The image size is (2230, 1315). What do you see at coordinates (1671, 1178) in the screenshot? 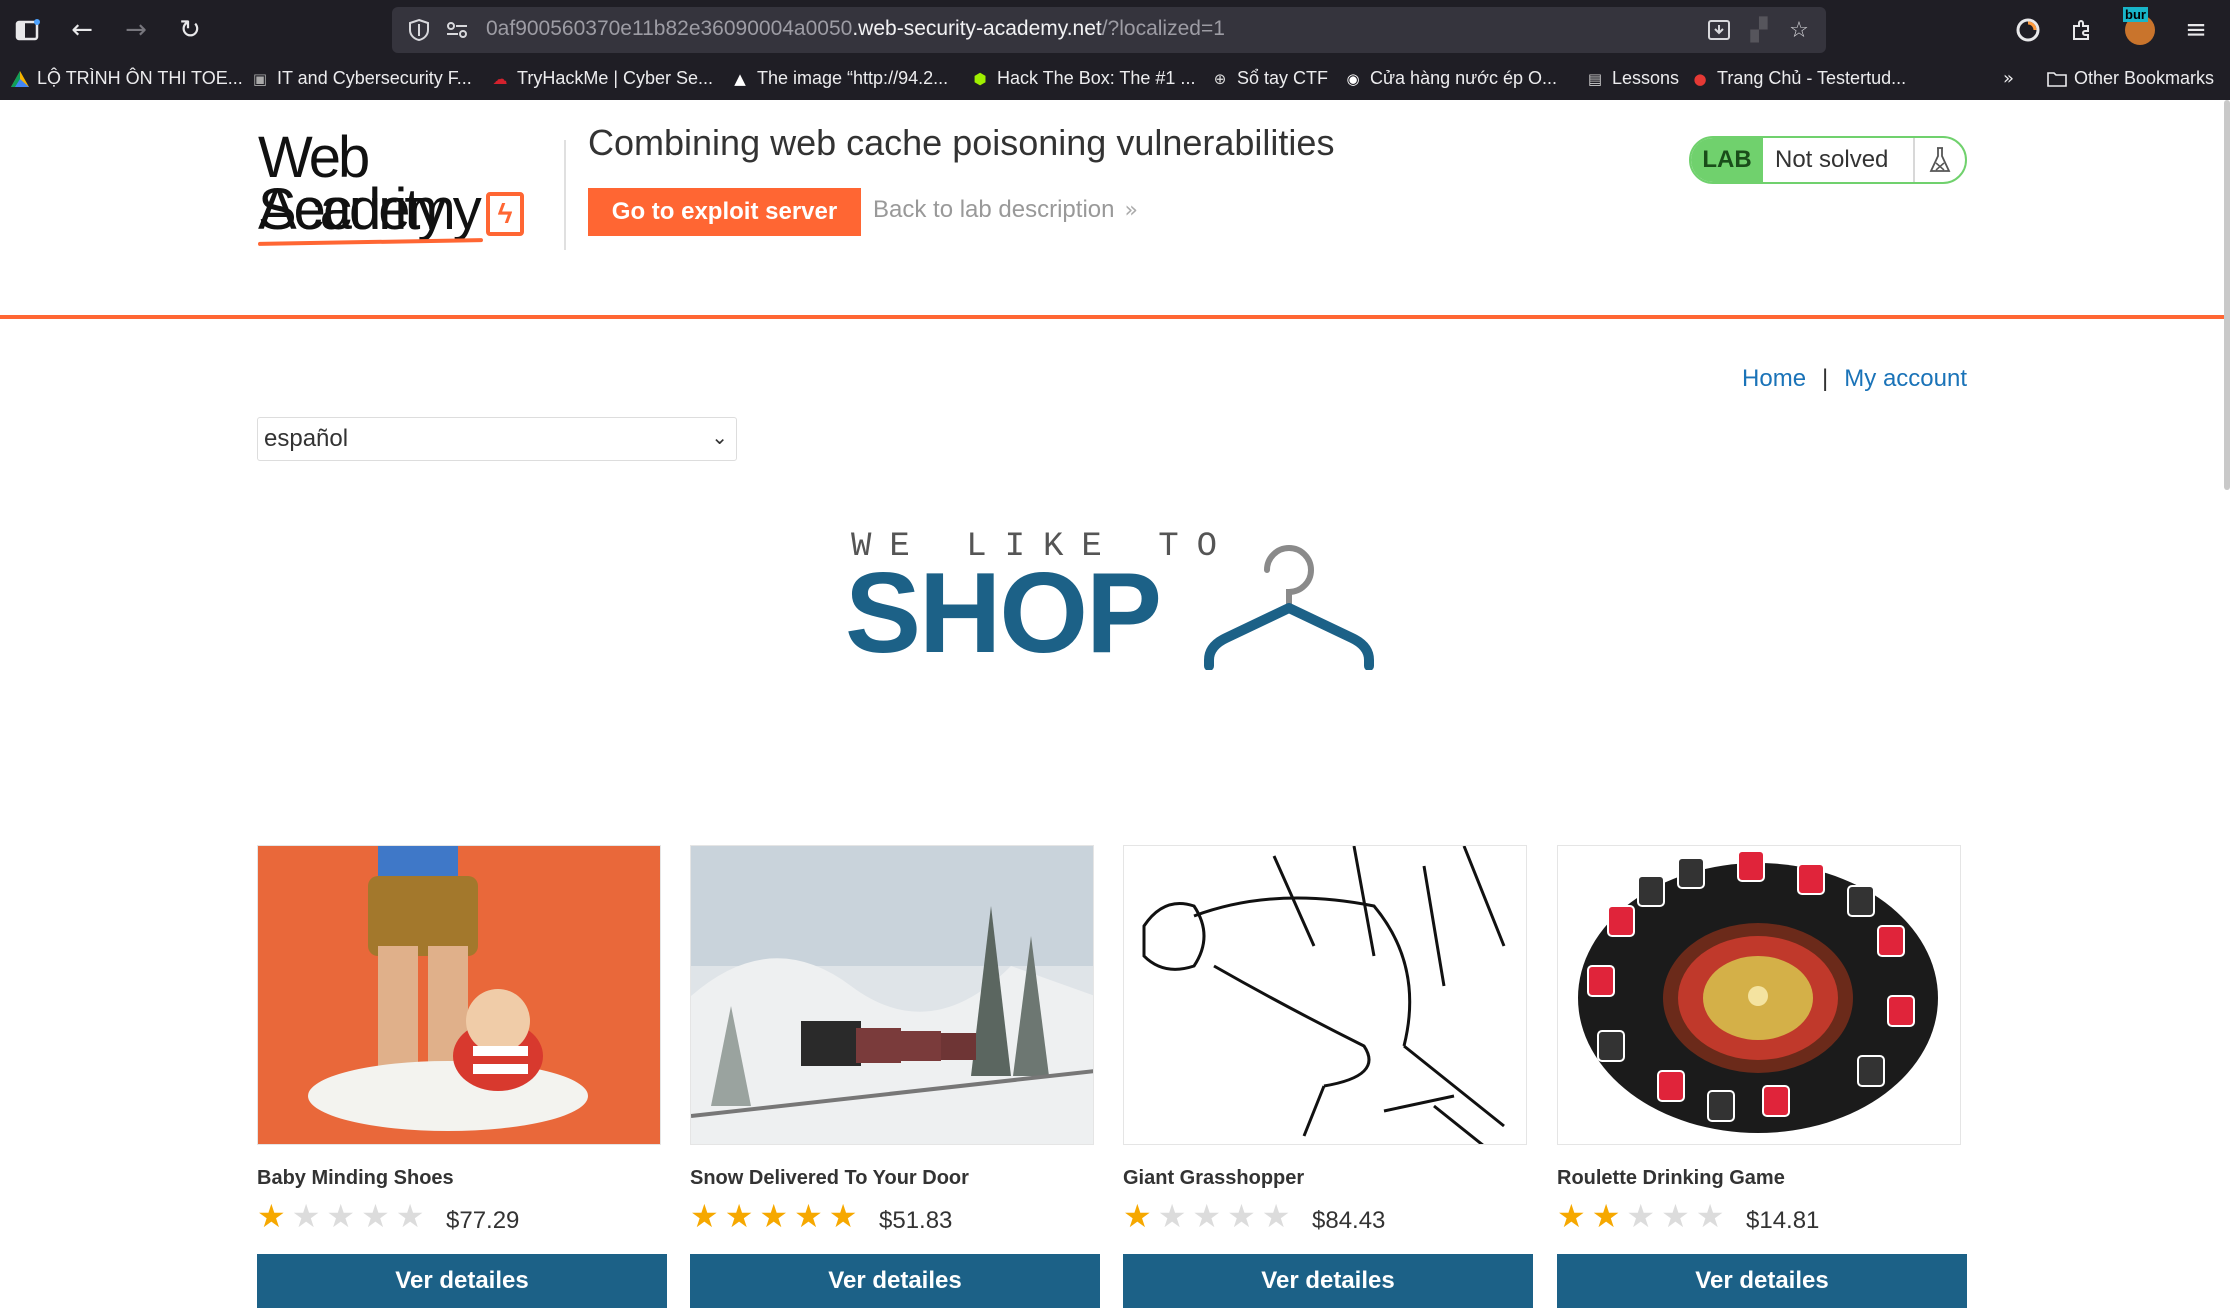
I see `product-name: Roulette Drinking Game` at bounding box center [1671, 1178].